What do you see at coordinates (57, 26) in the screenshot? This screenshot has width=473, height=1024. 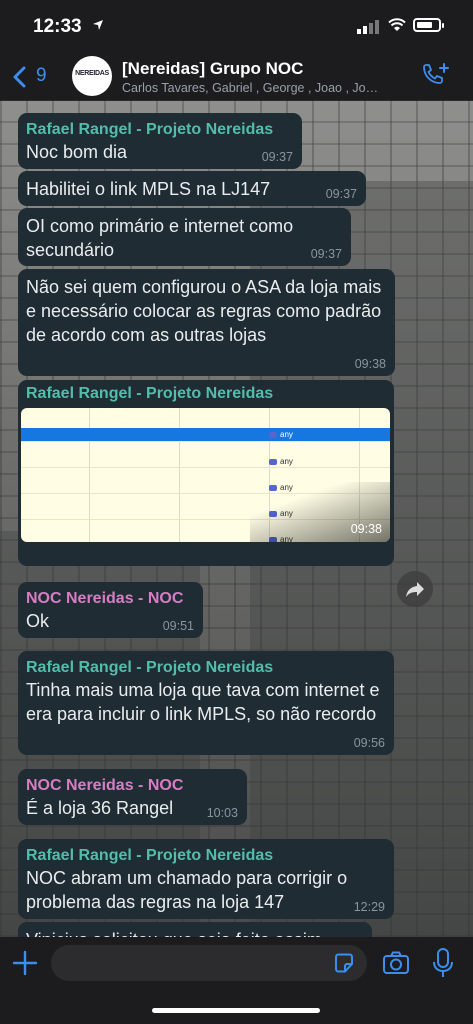 I see `status-time: 12:33` at bounding box center [57, 26].